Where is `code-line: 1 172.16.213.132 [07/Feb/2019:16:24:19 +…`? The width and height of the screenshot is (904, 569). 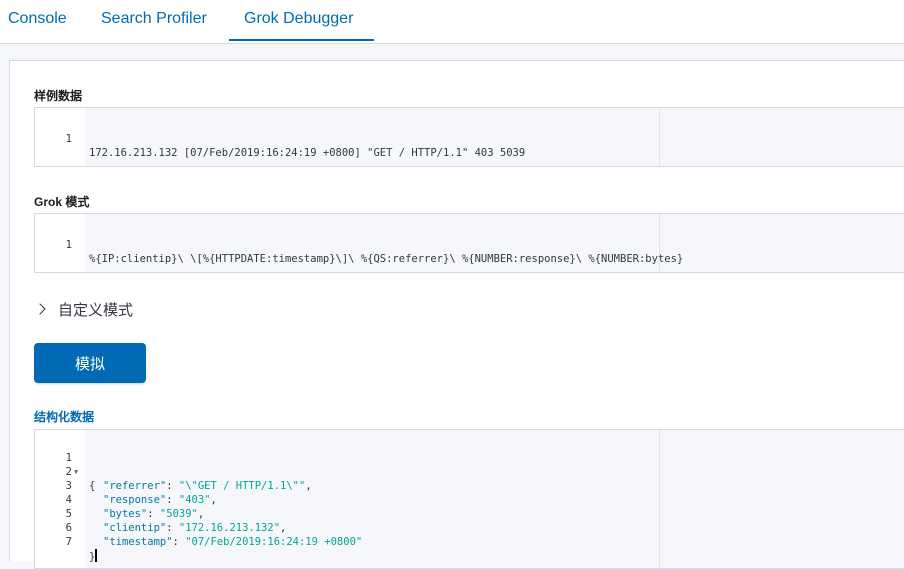 code-line: 1 172.16.213.132 [07/Feb/2019:16:24:19 +… is located at coordinates (469, 138).